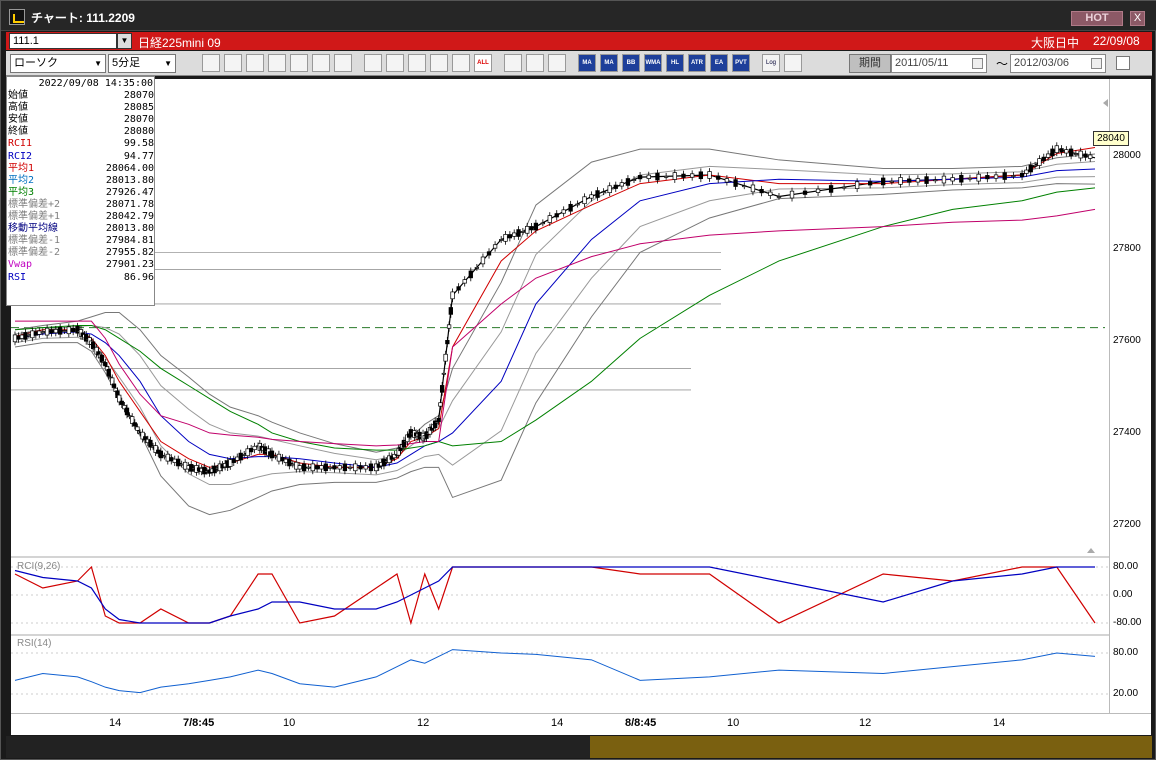  What do you see at coordinates (653, 63) in the screenshot?
I see `toolbar-wma-button: WMA` at bounding box center [653, 63].